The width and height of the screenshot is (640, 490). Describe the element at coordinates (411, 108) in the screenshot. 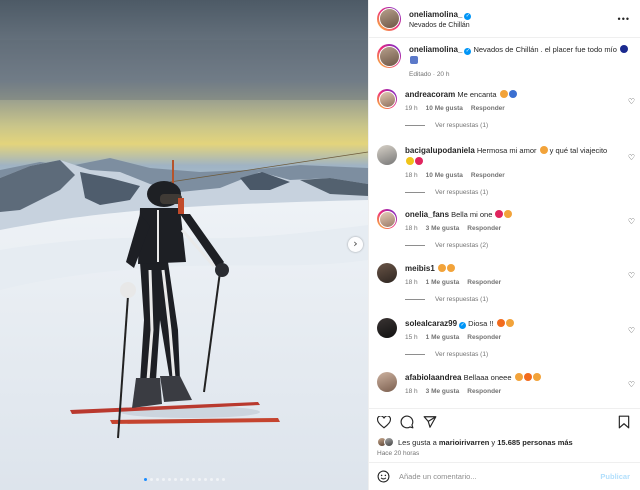

I see `comment-time: 19 h` at that location.